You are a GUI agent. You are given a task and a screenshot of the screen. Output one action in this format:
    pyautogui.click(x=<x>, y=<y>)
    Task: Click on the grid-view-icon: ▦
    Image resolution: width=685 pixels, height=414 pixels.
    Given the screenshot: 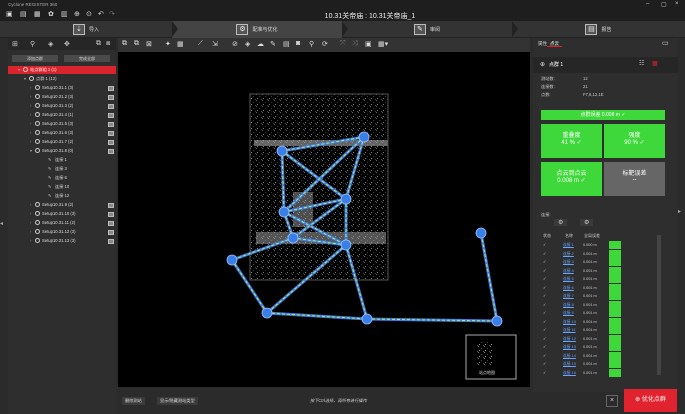 What is the action you would take?
    pyautogui.click(x=655, y=63)
    